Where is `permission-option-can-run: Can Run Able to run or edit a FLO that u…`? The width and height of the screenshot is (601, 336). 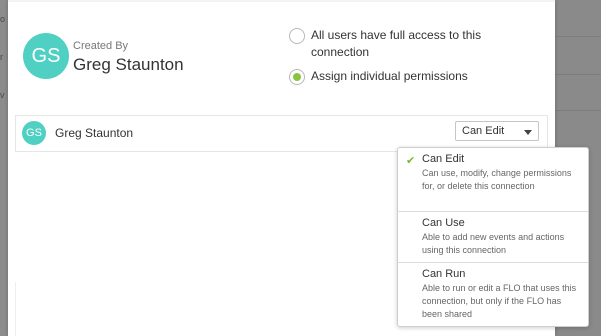
permission-option-can-run: Can Run Able to run or edit a FLO that u… is located at coordinates (493, 293).